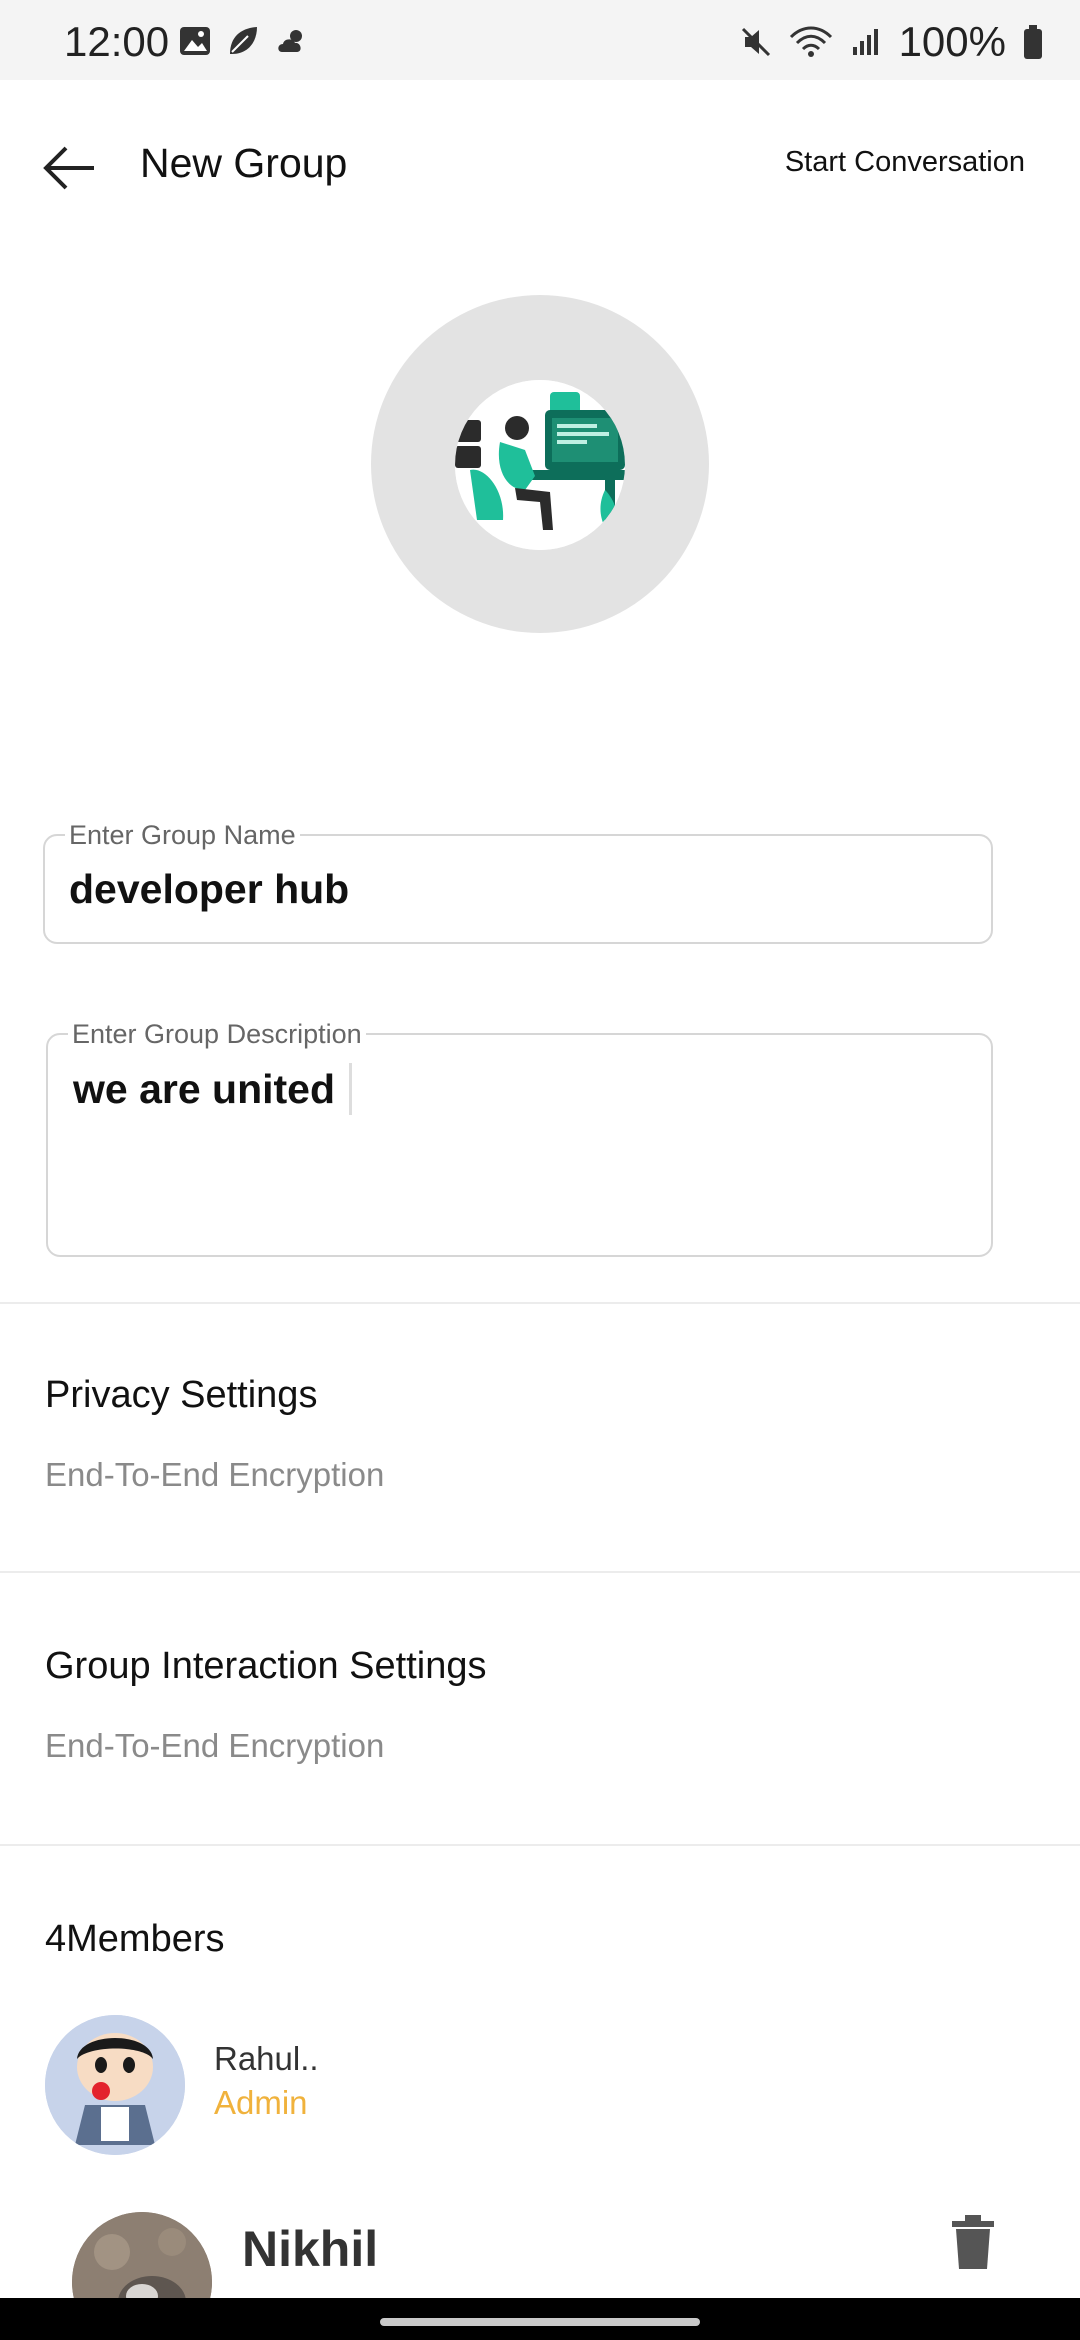 This screenshot has width=1080, height=2340. I want to click on interaction-settings-subtitle: End-To-End Encryption, so click(215, 1745).